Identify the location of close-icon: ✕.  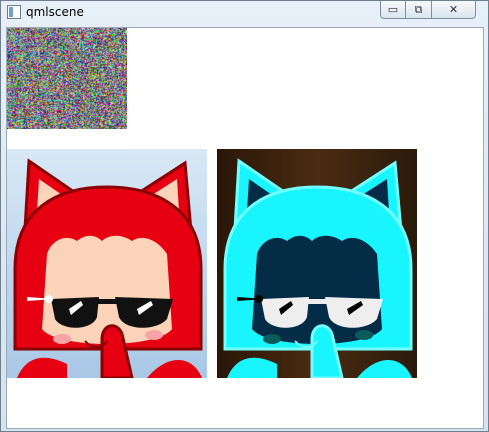
(453, 9).